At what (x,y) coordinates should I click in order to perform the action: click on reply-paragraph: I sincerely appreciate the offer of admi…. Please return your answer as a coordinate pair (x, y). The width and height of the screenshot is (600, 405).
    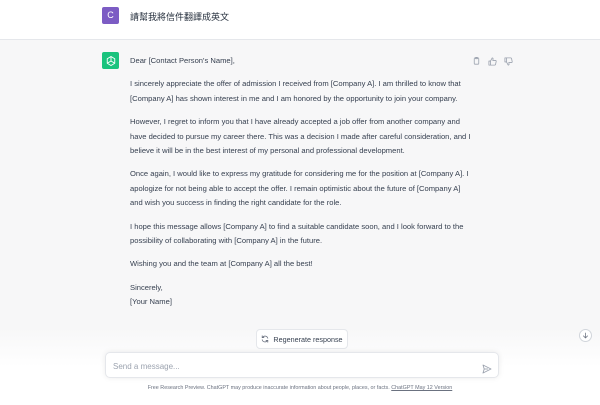
    Looking at the image, I should click on (295, 91).